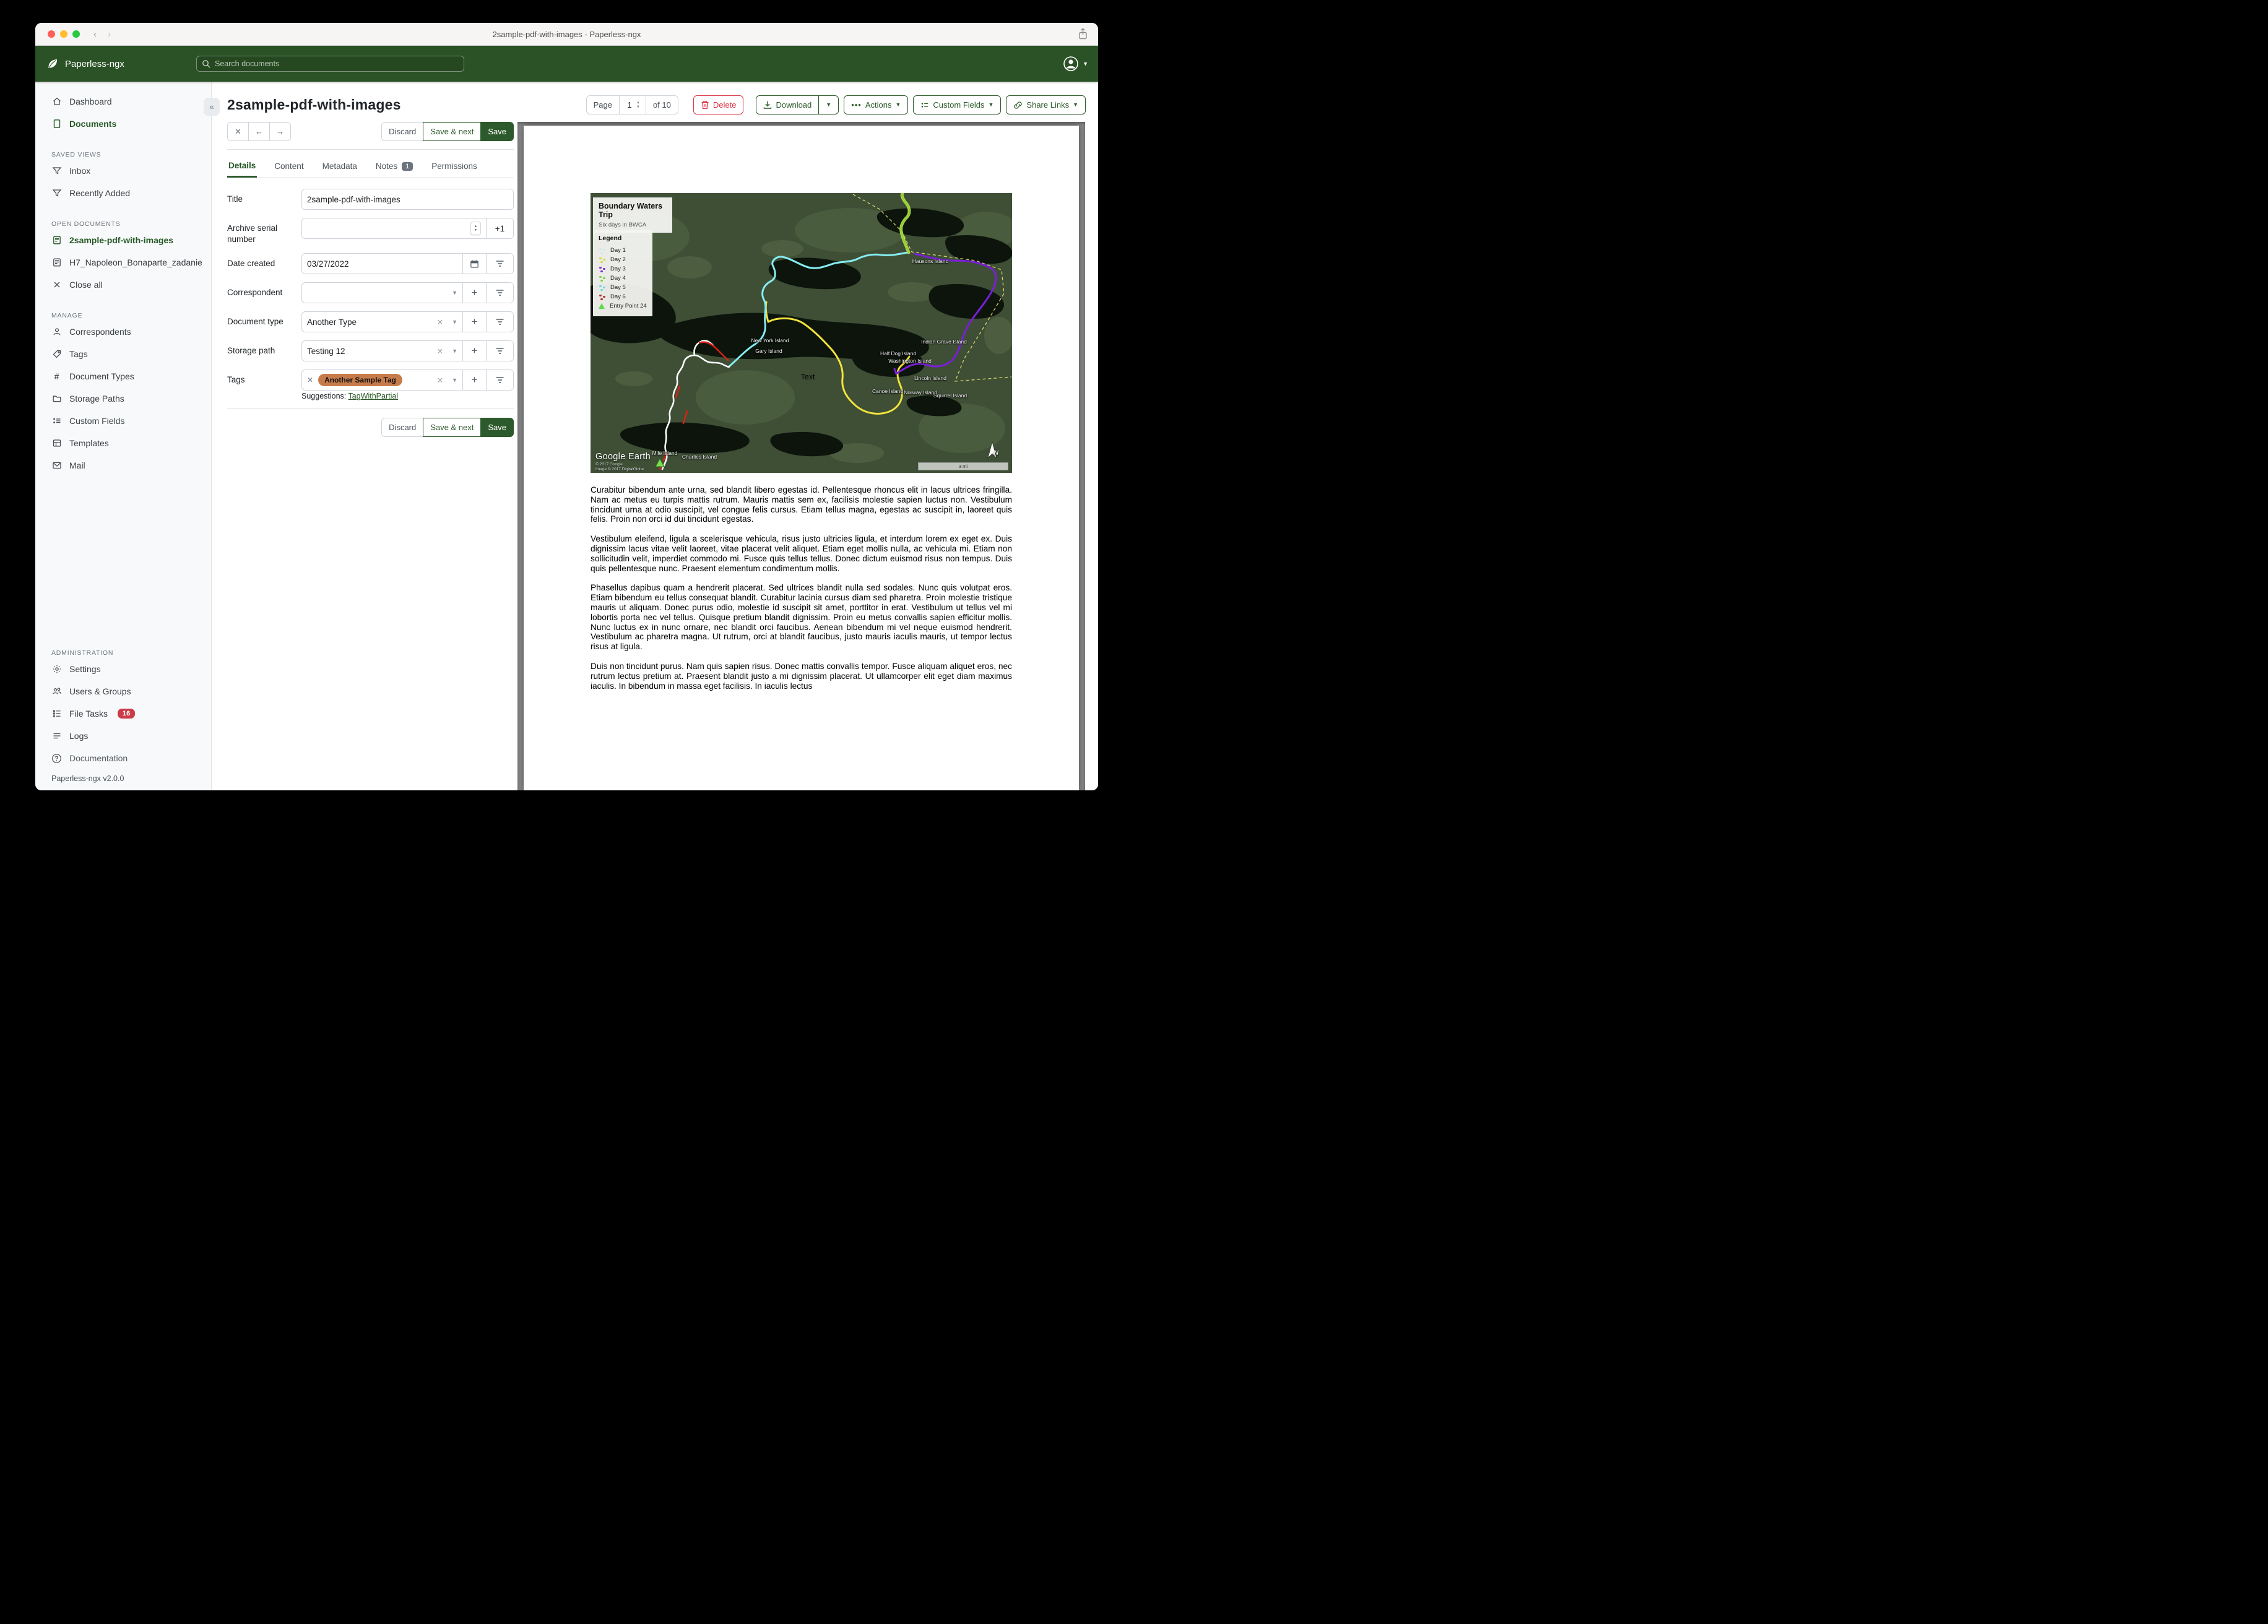 The image size is (2268, 1624). I want to click on save-button-bottom: Save, so click(497, 428).